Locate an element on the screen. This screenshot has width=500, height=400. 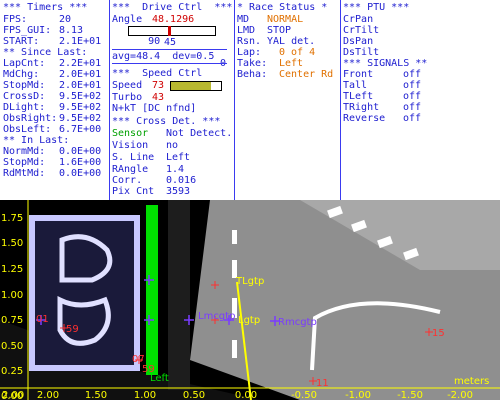
since-label: StopMd: is located at coordinates (24, 85).